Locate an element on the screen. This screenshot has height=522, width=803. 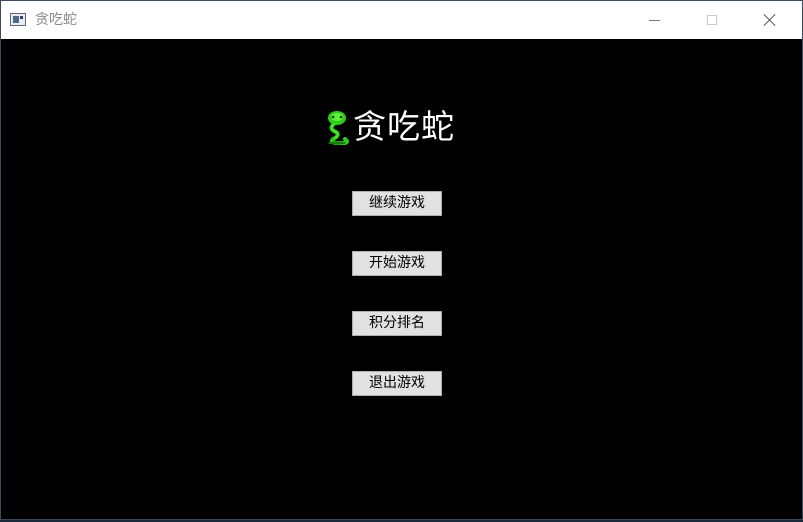
minimize-button is located at coordinates (654, 20).